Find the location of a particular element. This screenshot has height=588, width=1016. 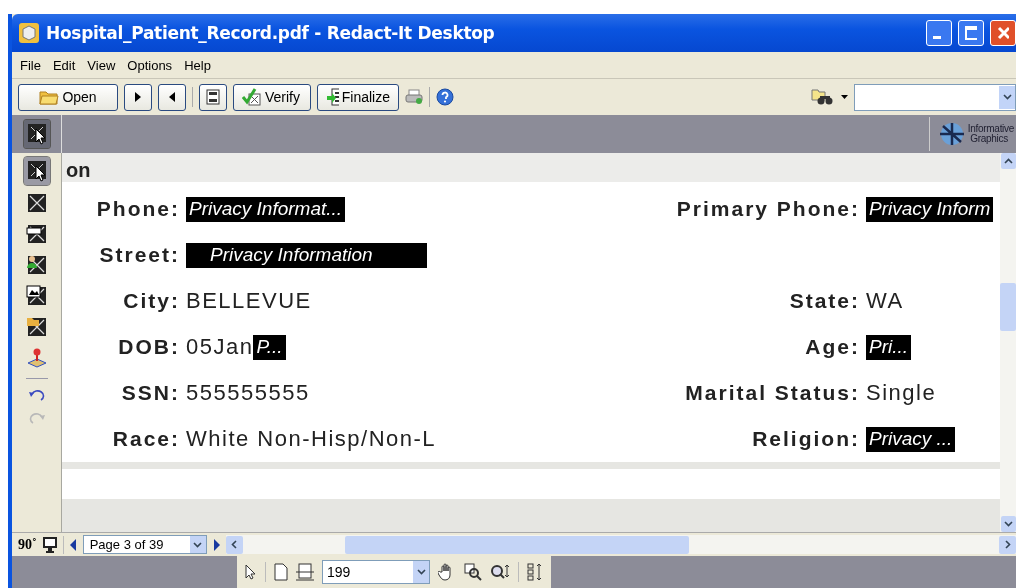

folder-cross-icon is located at coordinates (36, 327).